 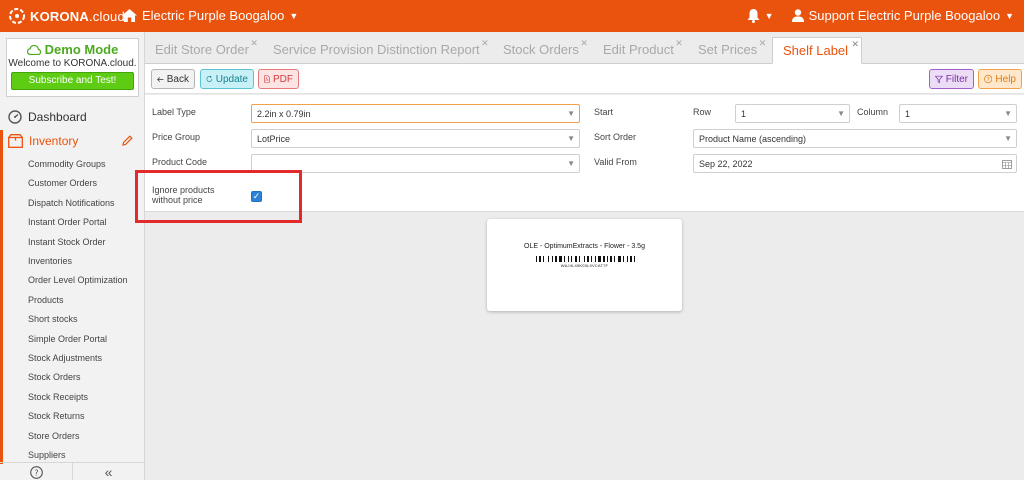 What do you see at coordinates (726, 164) in the screenshot?
I see `valid-from-value: Sep 22, 2022` at bounding box center [726, 164].